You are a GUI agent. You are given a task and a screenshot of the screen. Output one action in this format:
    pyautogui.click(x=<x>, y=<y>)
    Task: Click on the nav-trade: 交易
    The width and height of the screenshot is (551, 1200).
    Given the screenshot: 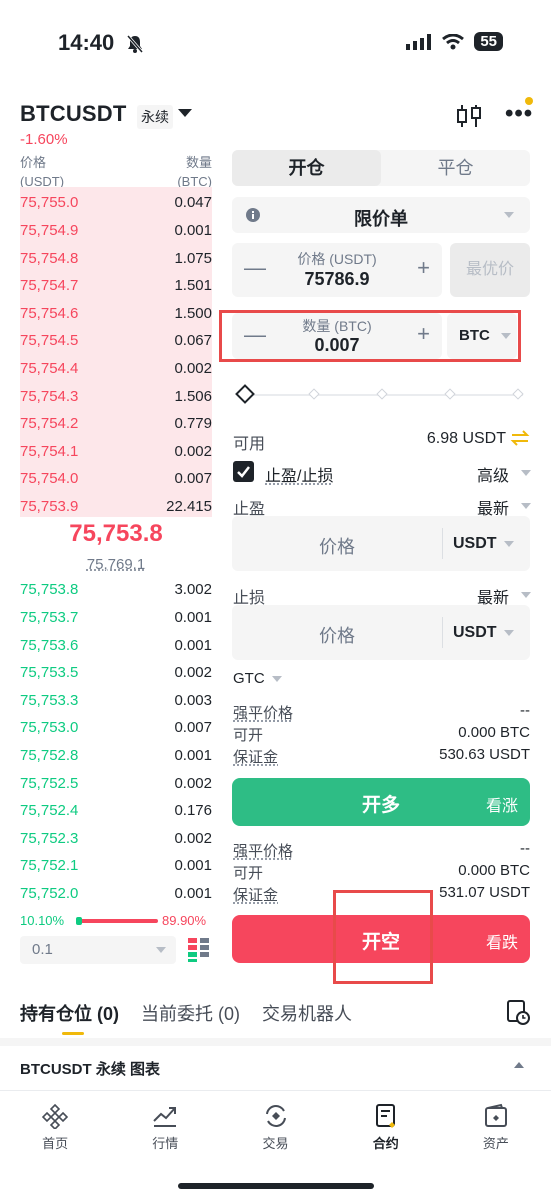 What is the action you would take?
    pyautogui.click(x=275, y=1125)
    